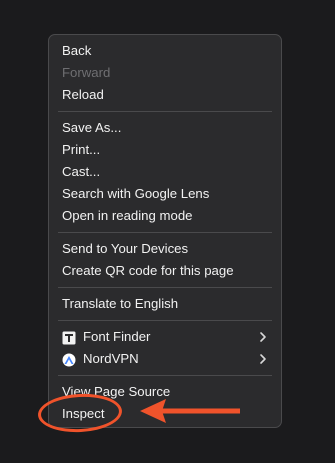 The height and width of the screenshot is (463, 335). I want to click on menu-item-search-google-lens: Search with Google Lens, so click(165, 194).